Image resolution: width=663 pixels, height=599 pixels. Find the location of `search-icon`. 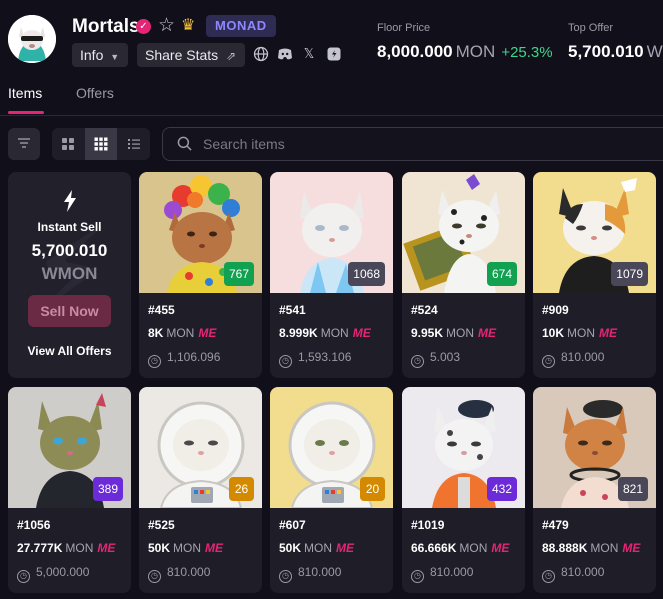

search-icon is located at coordinates (184, 143).